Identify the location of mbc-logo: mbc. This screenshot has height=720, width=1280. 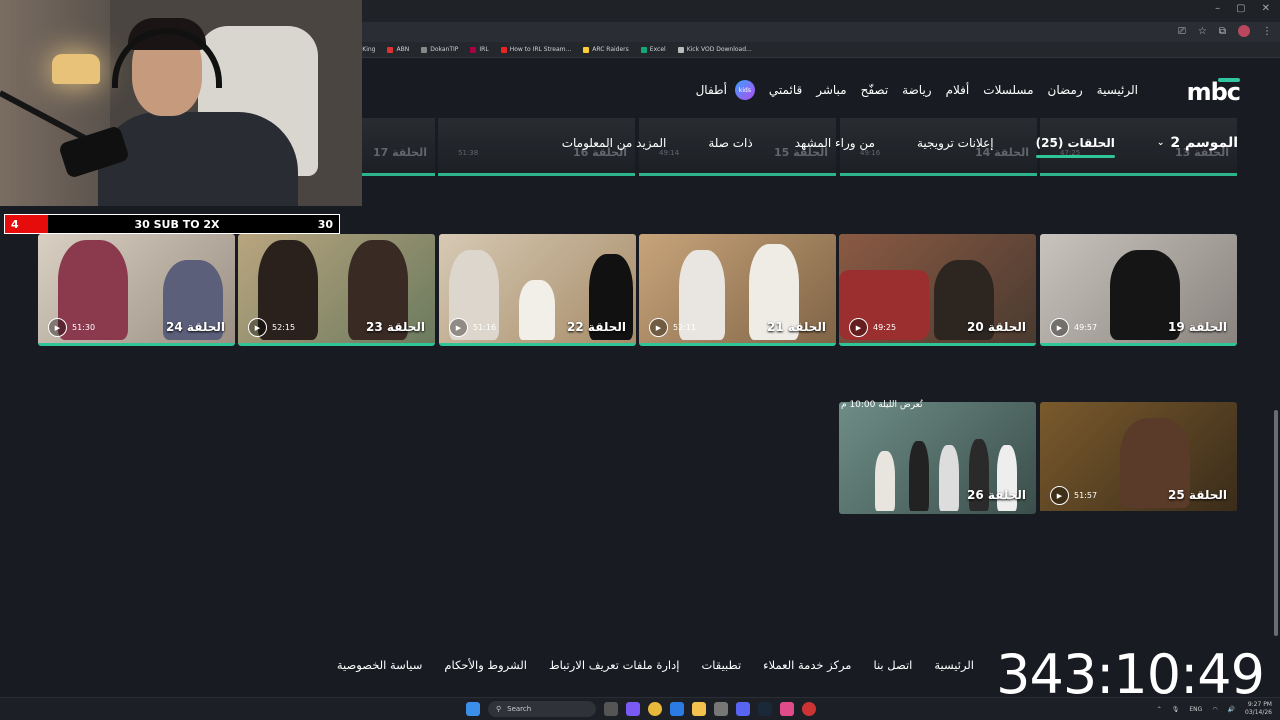
(1214, 92).